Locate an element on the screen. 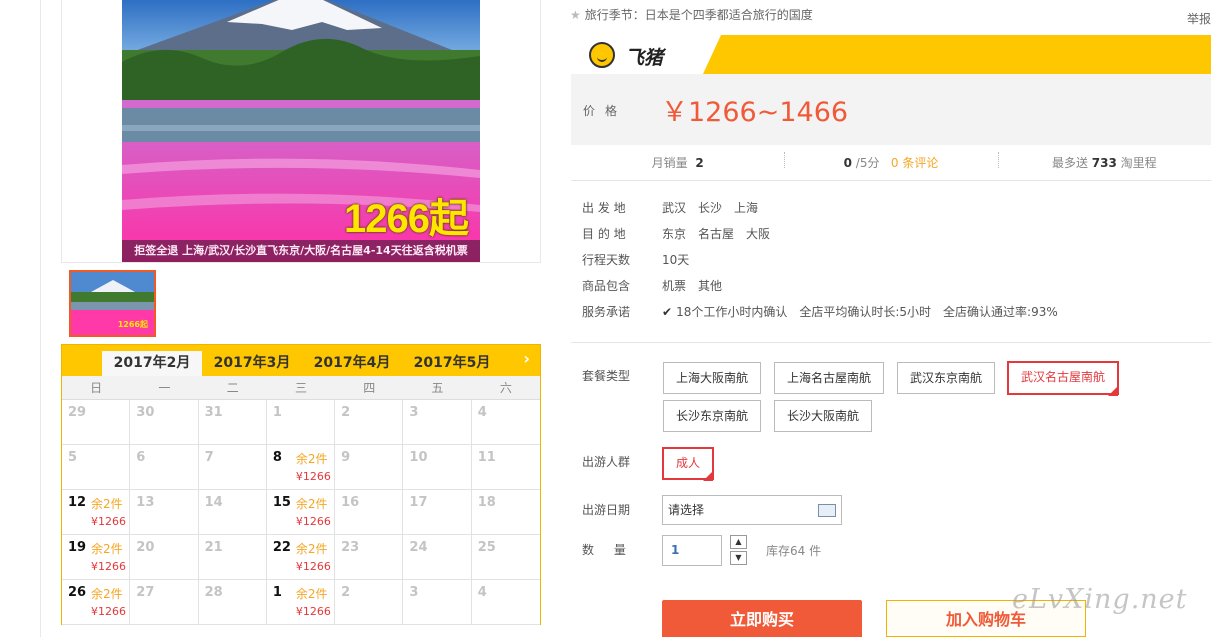  points-prefix: 最多送 is located at coordinates (1069, 163).